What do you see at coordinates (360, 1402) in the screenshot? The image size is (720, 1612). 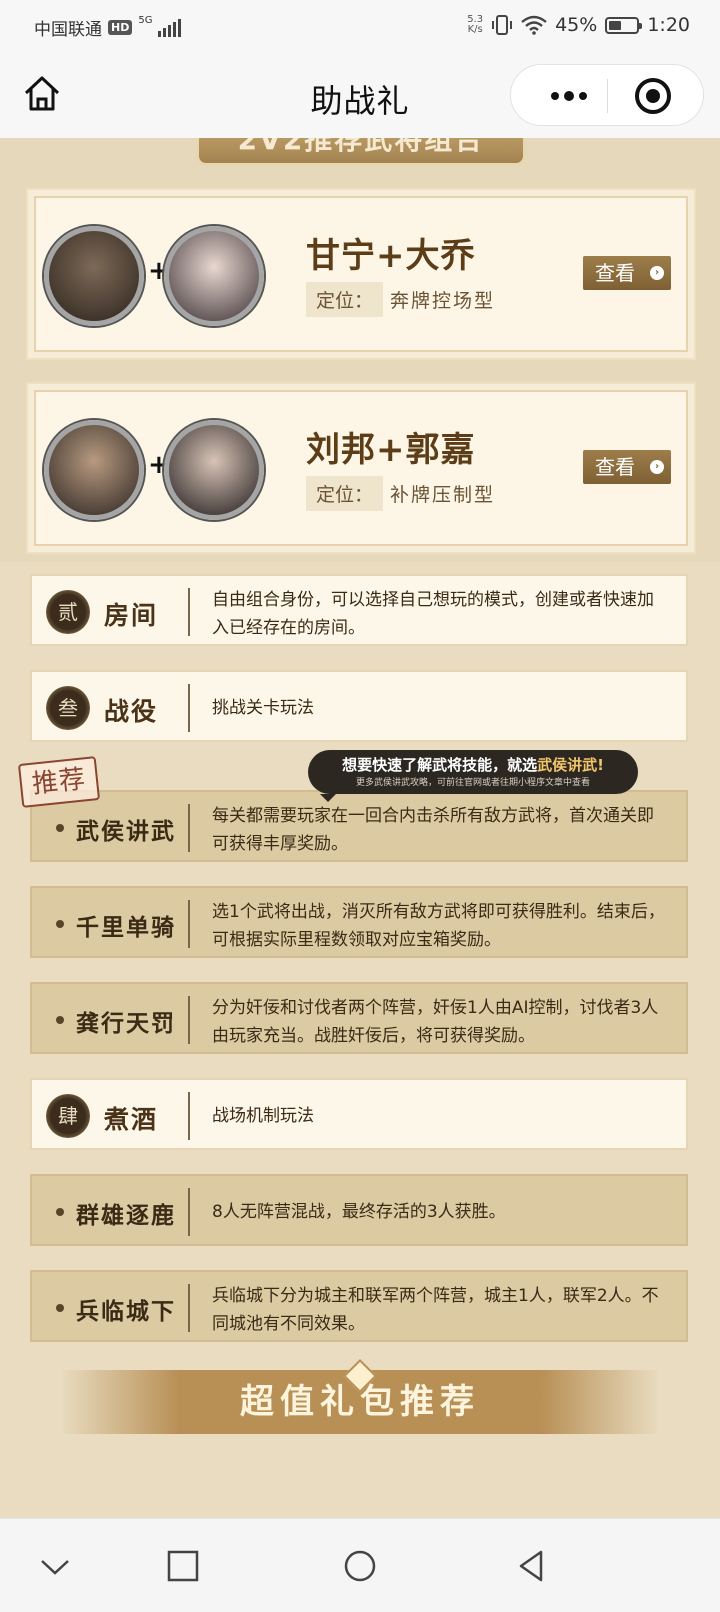 I see `gift-pack-banner: 超值礼包推荐` at bounding box center [360, 1402].